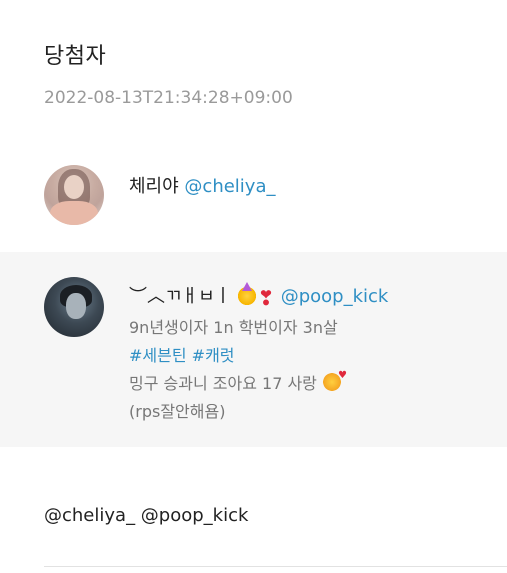 The width and height of the screenshot is (507, 573). I want to click on smiling-face-with-hearts-icon, so click(334, 379).